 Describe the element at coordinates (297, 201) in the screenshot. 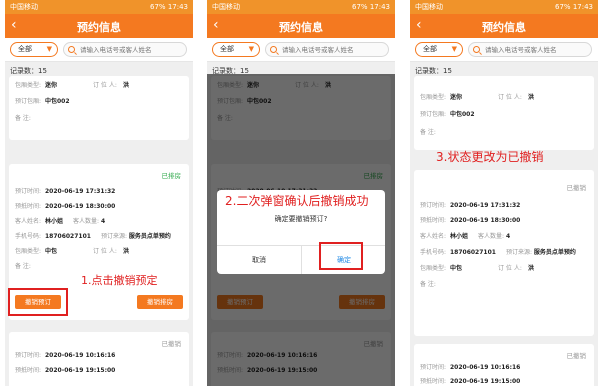

I see `annotation-step-2: 2.二次弹窗确认后撤销成功` at that location.